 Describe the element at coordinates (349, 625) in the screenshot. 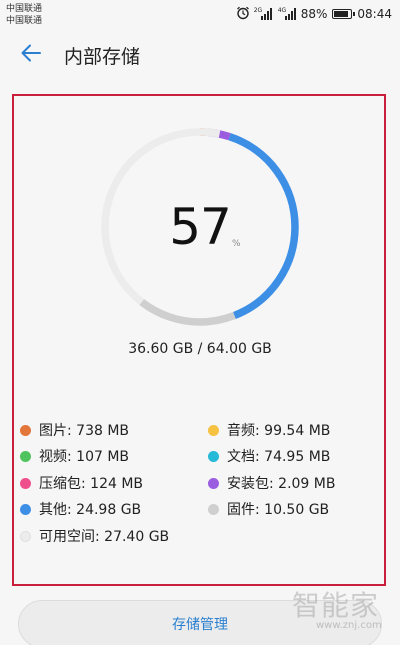

I see `watermark-url: www.znj.com` at that location.